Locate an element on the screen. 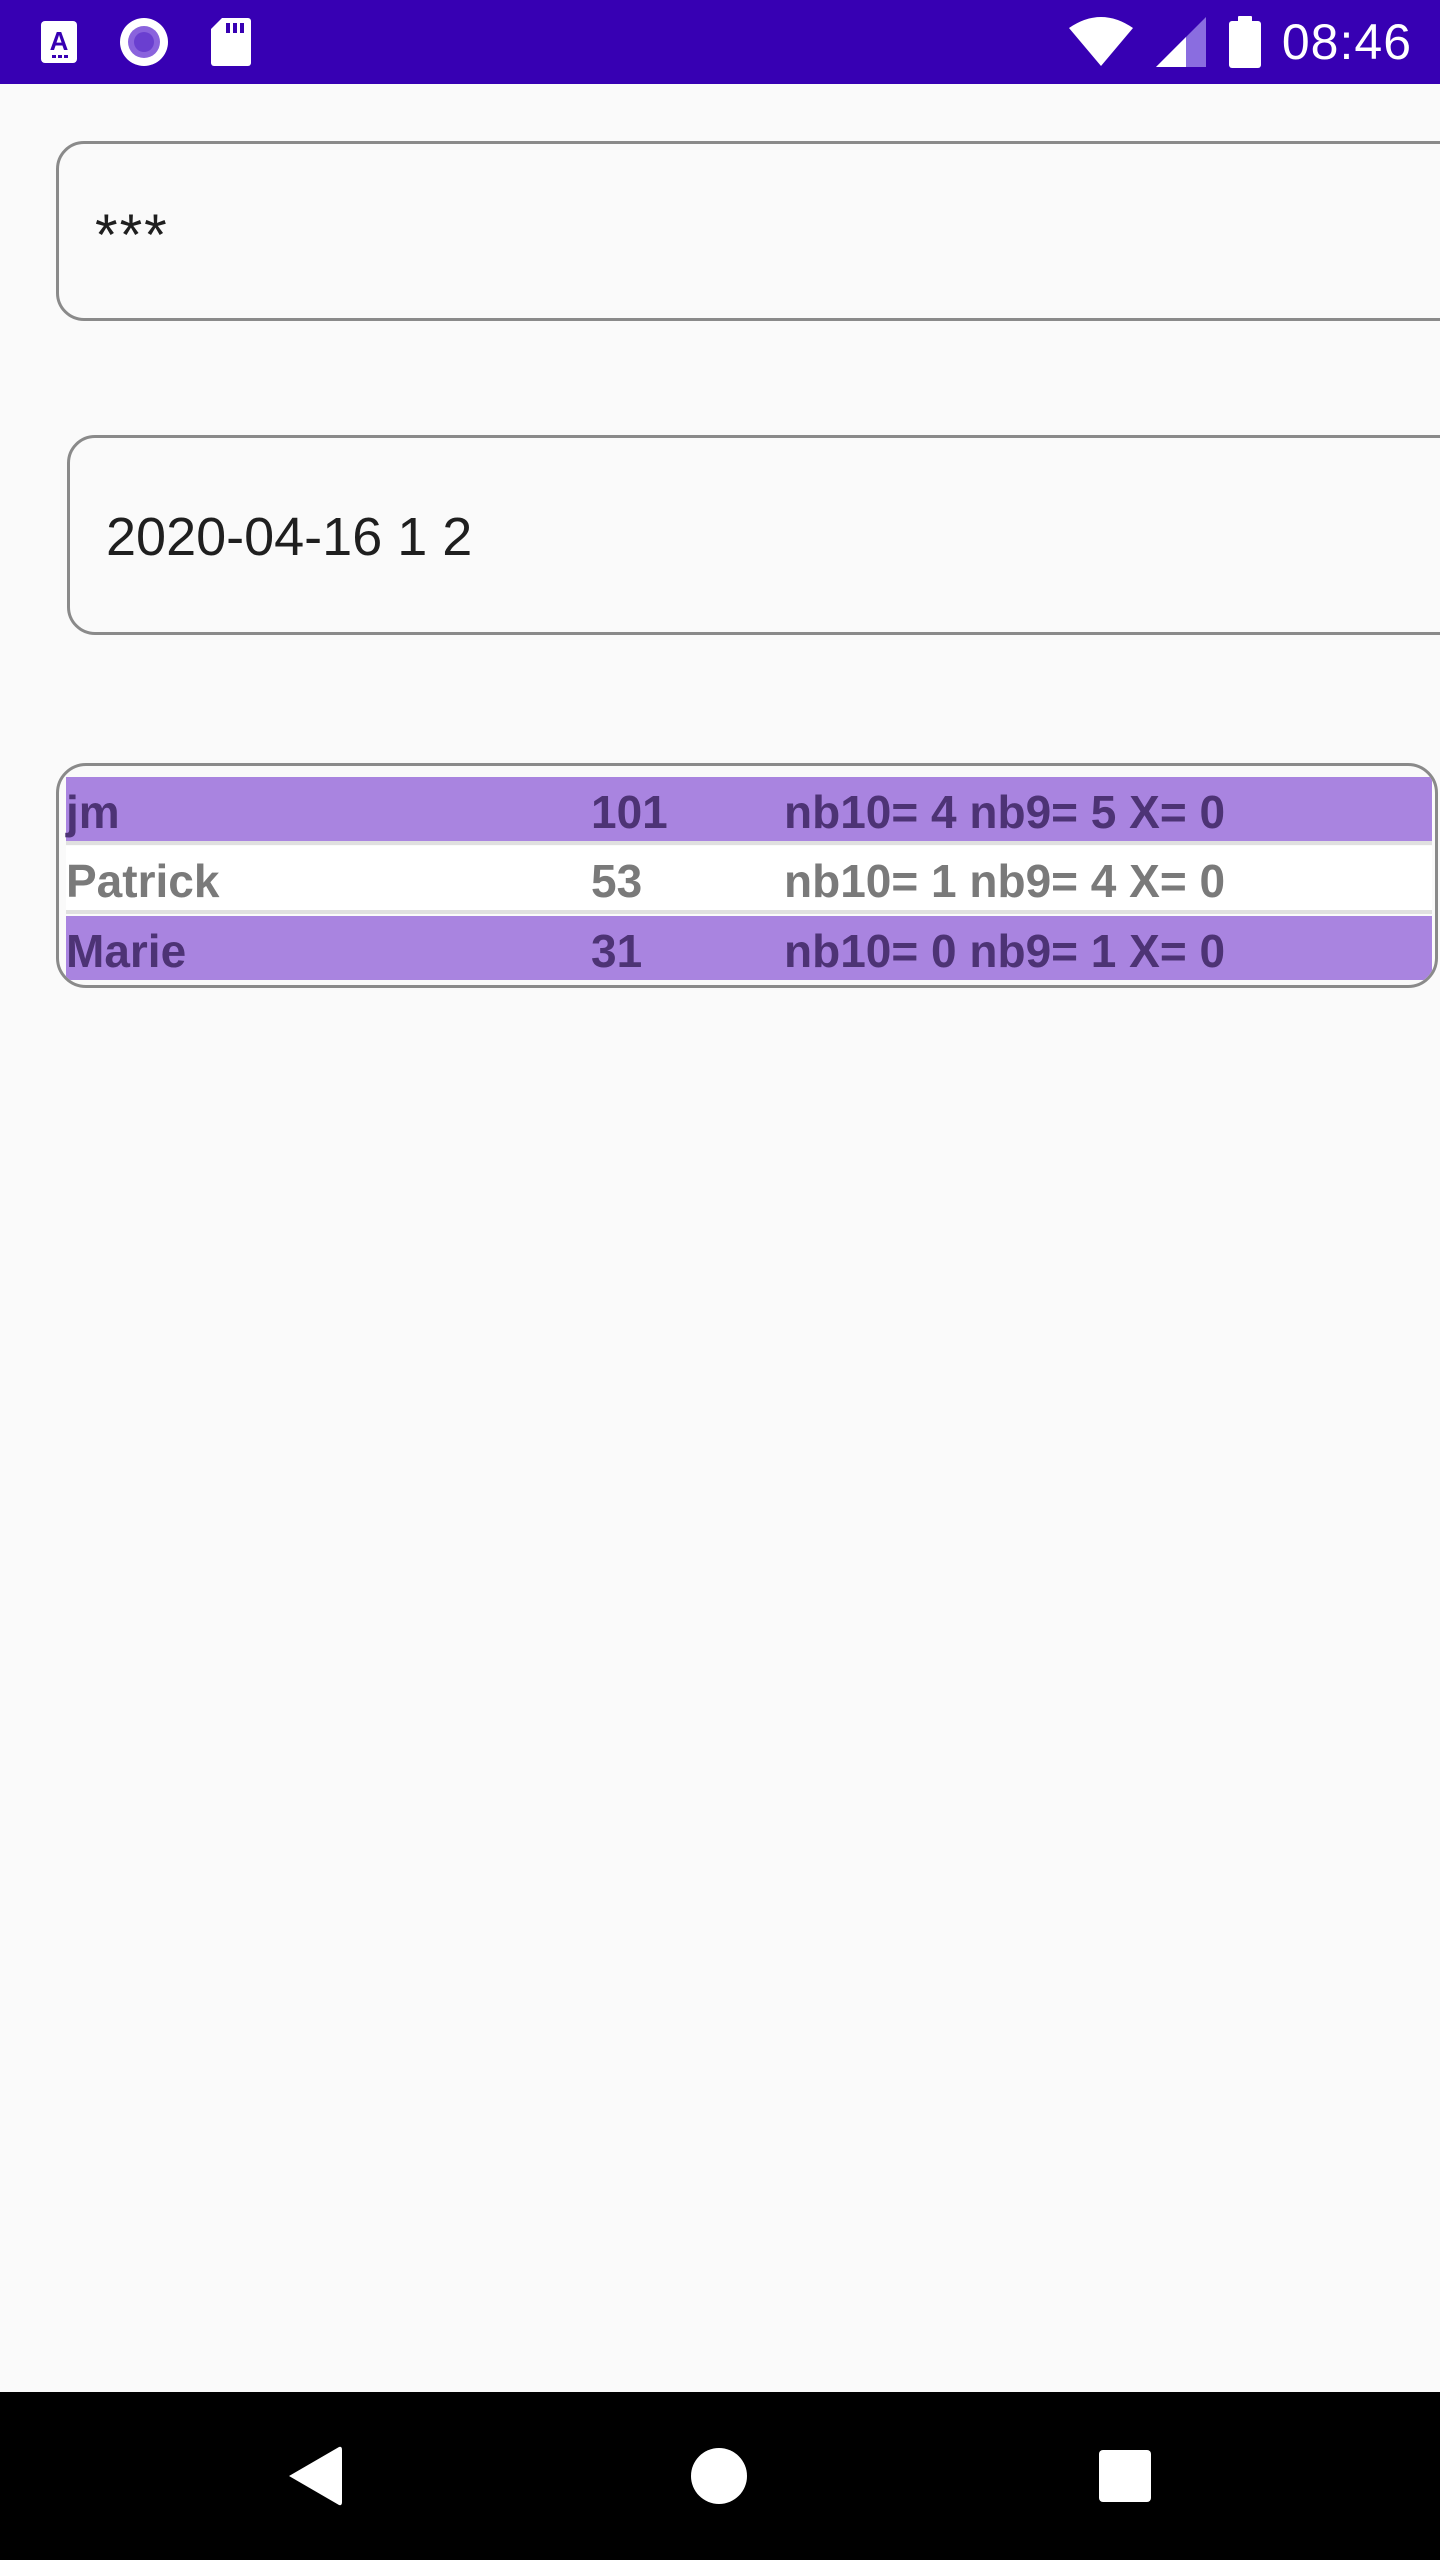 Image resolution: width=1440 pixels, height=2560 pixels. list-item: jm 101 nb10= 4 nb9= 5 X= 0 is located at coordinates (749, 811).